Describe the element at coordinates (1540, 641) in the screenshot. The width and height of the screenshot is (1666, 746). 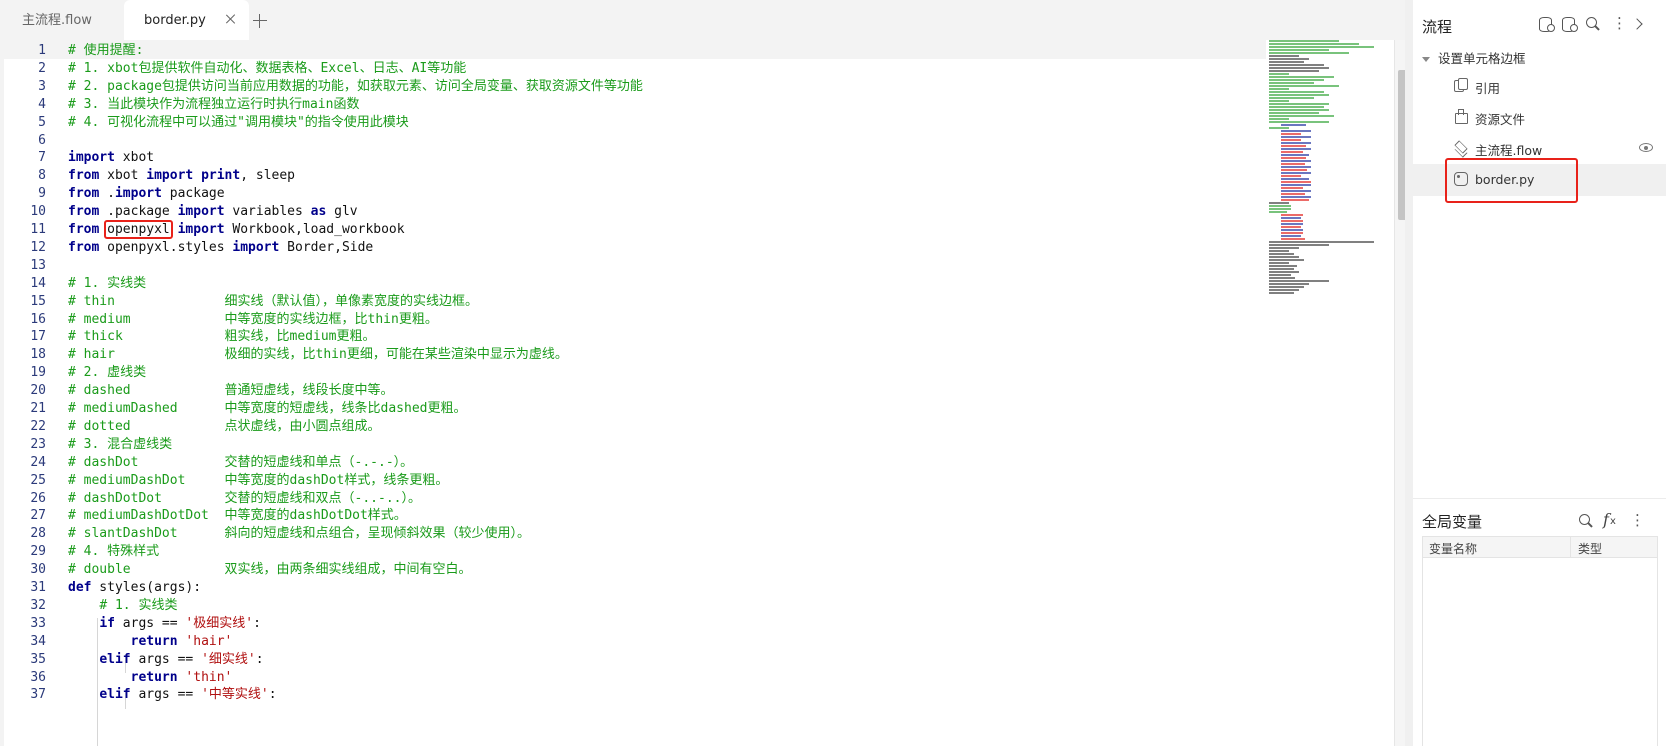
I see `variables-table: 变量名称 类型` at that location.